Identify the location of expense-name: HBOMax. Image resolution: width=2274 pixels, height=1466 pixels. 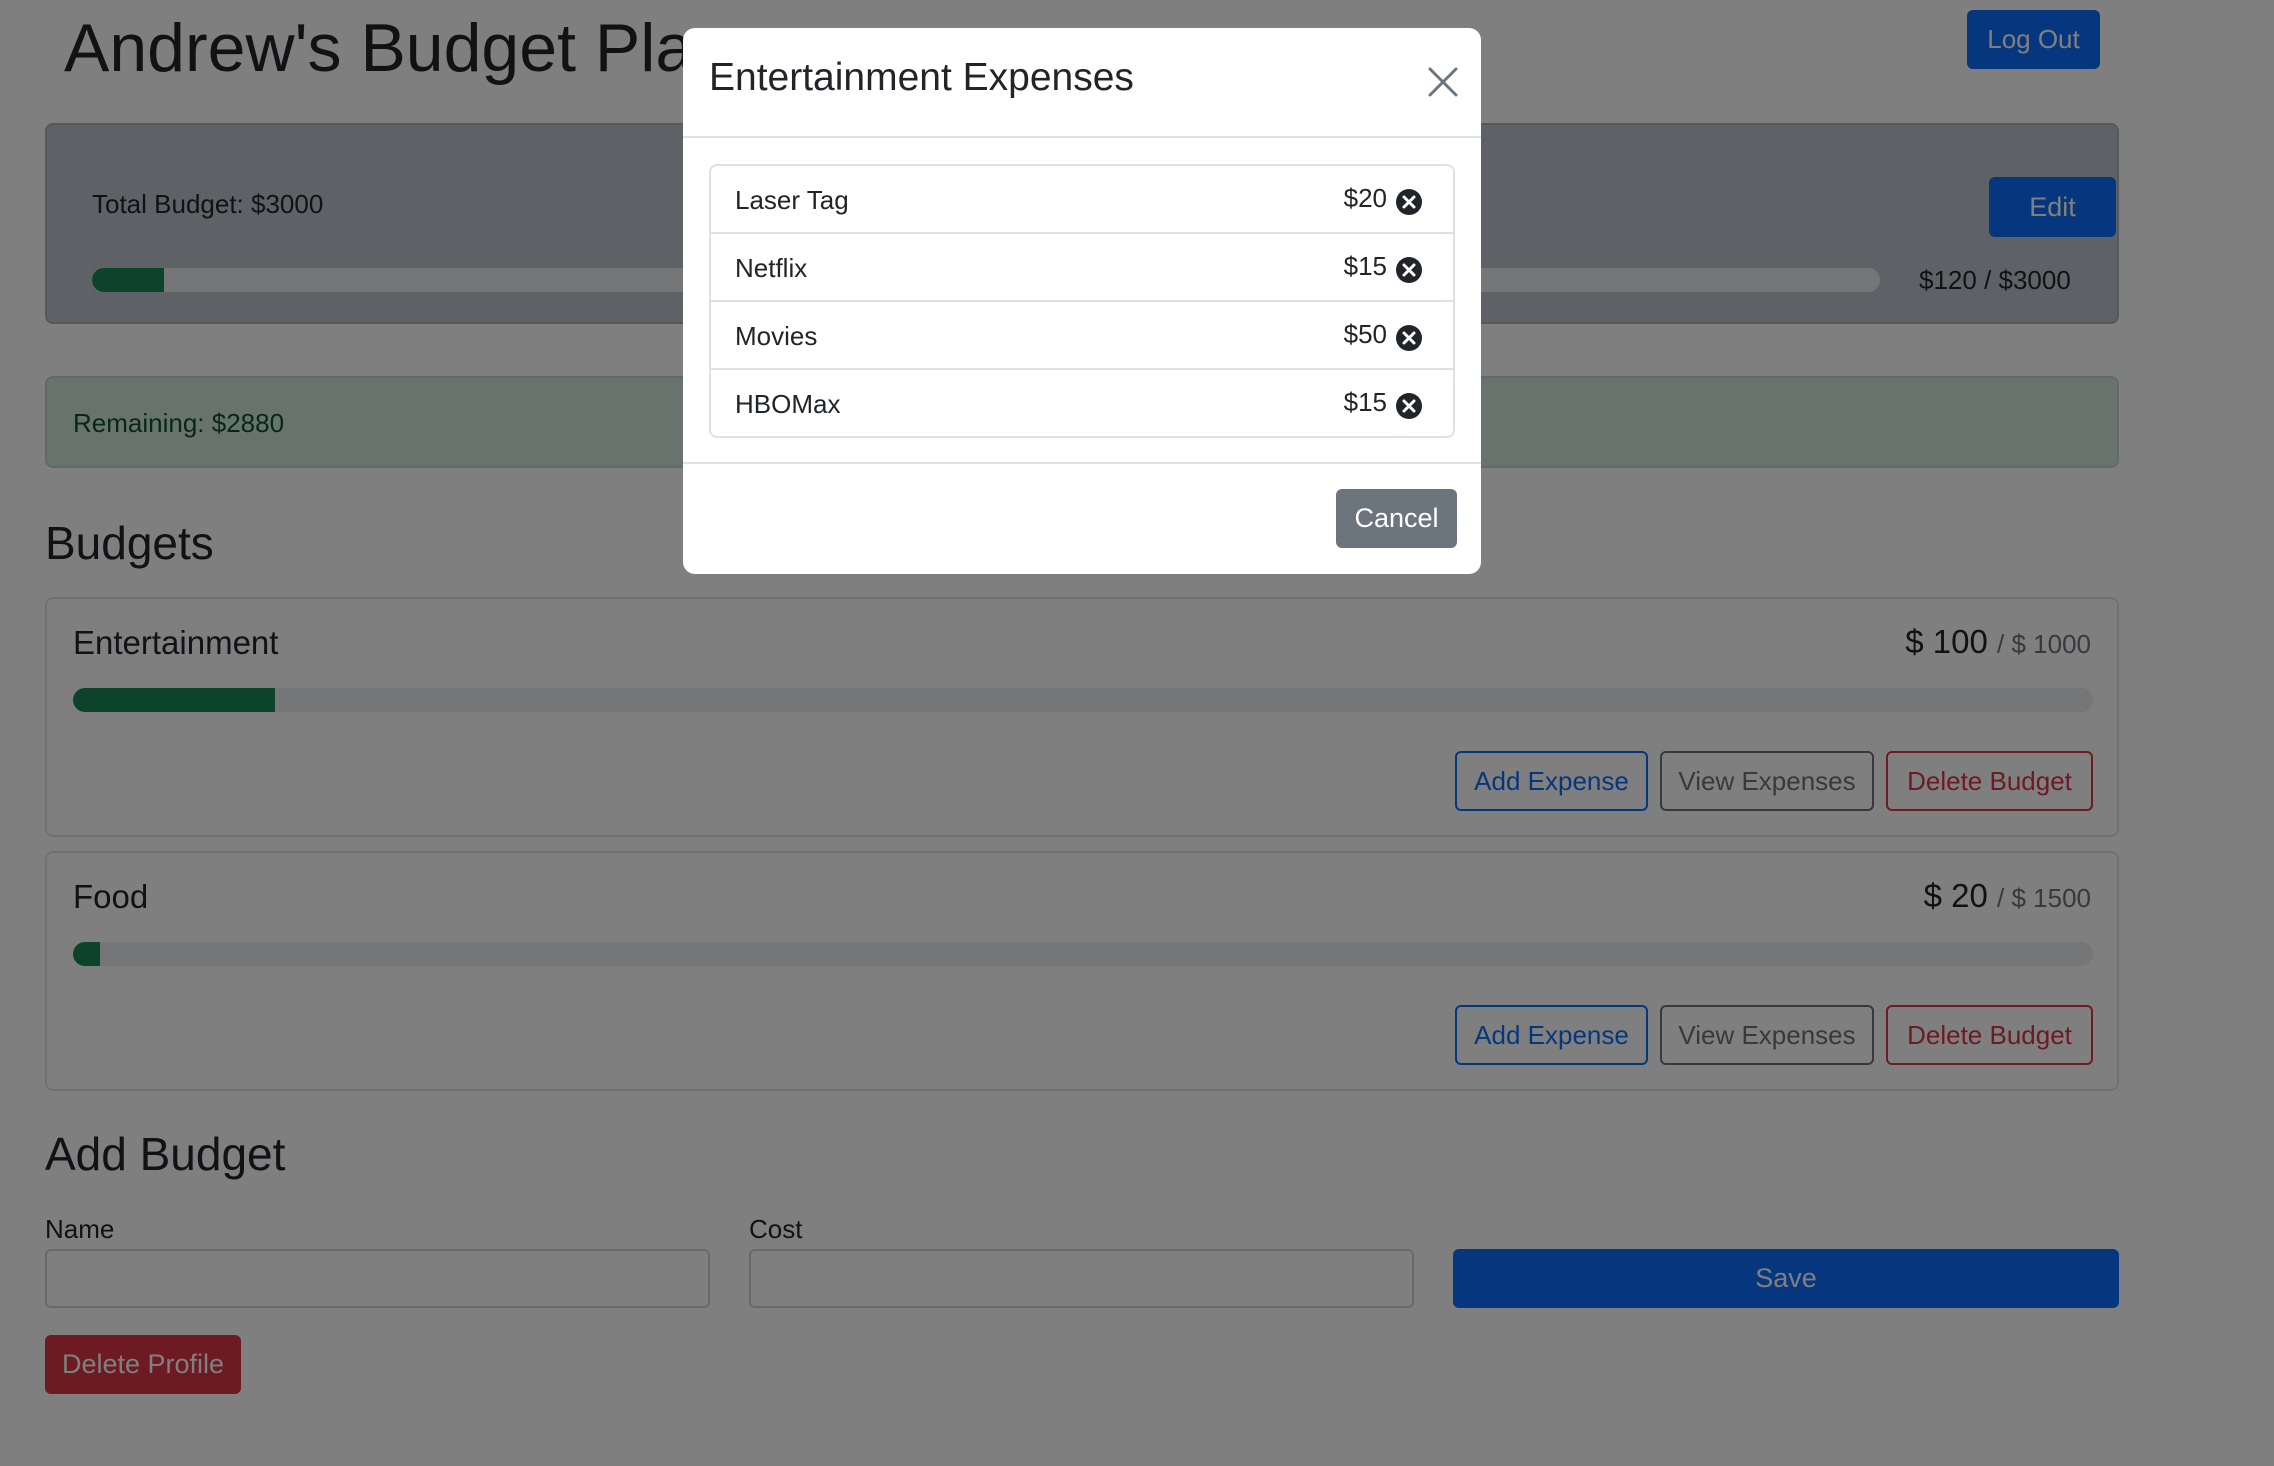
(788, 404).